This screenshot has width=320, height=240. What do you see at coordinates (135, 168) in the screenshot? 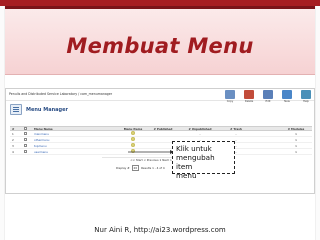
I see `display-limit-select: 20` at bounding box center [135, 168].